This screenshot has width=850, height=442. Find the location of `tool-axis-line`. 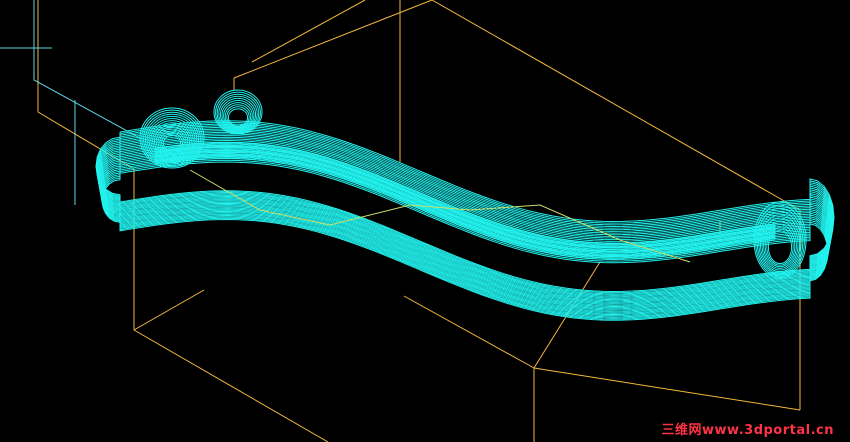

tool-axis-line is located at coordinates (87, 69).